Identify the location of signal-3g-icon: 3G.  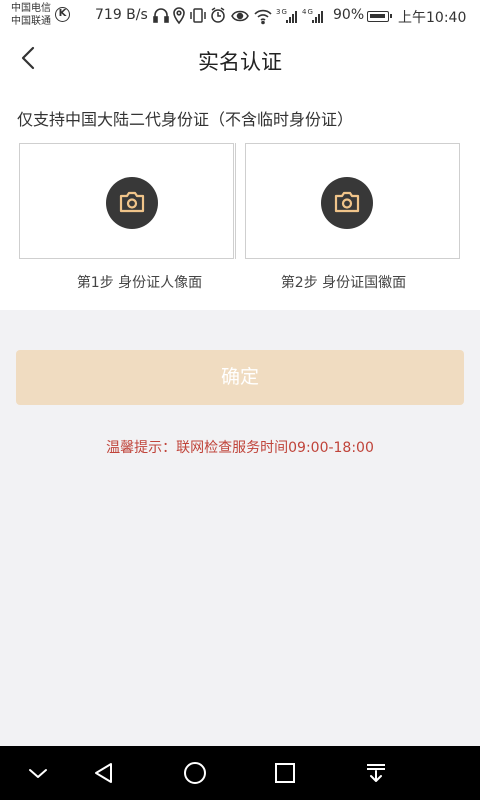
(286, 15).